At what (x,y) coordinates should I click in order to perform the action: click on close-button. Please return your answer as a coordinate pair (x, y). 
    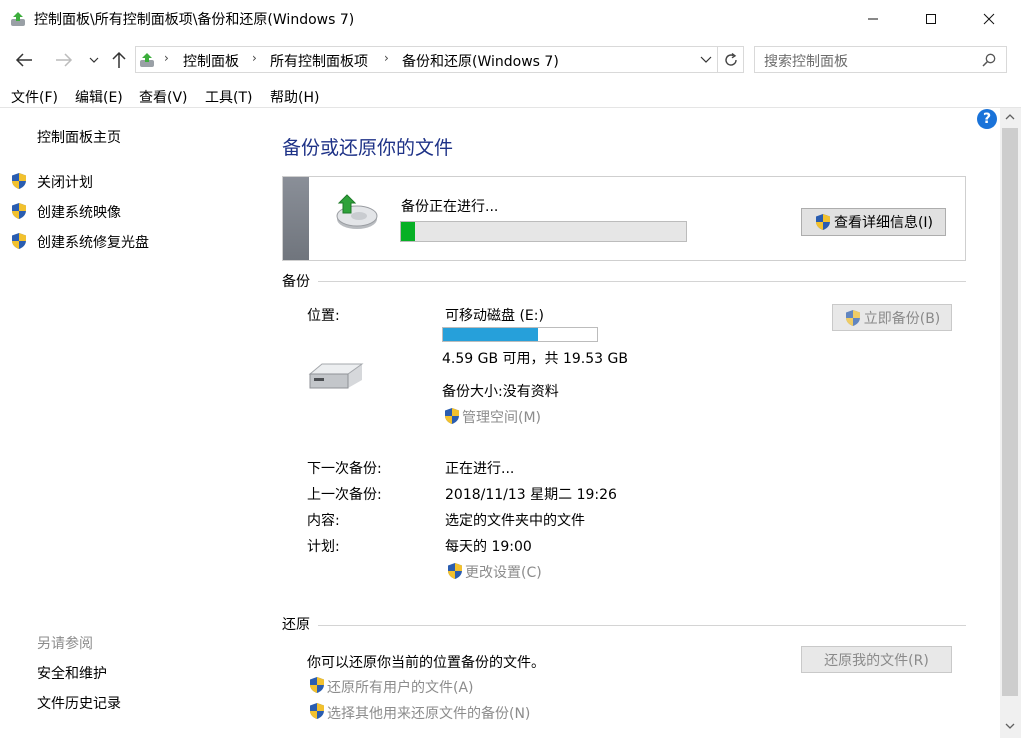
    Looking at the image, I should click on (989, 19).